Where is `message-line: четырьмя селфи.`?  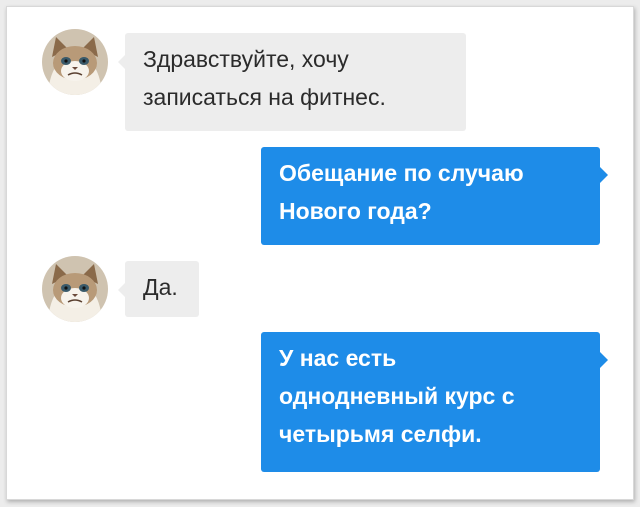 message-line: четырьмя селфи. is located at coordinates (380, 434).